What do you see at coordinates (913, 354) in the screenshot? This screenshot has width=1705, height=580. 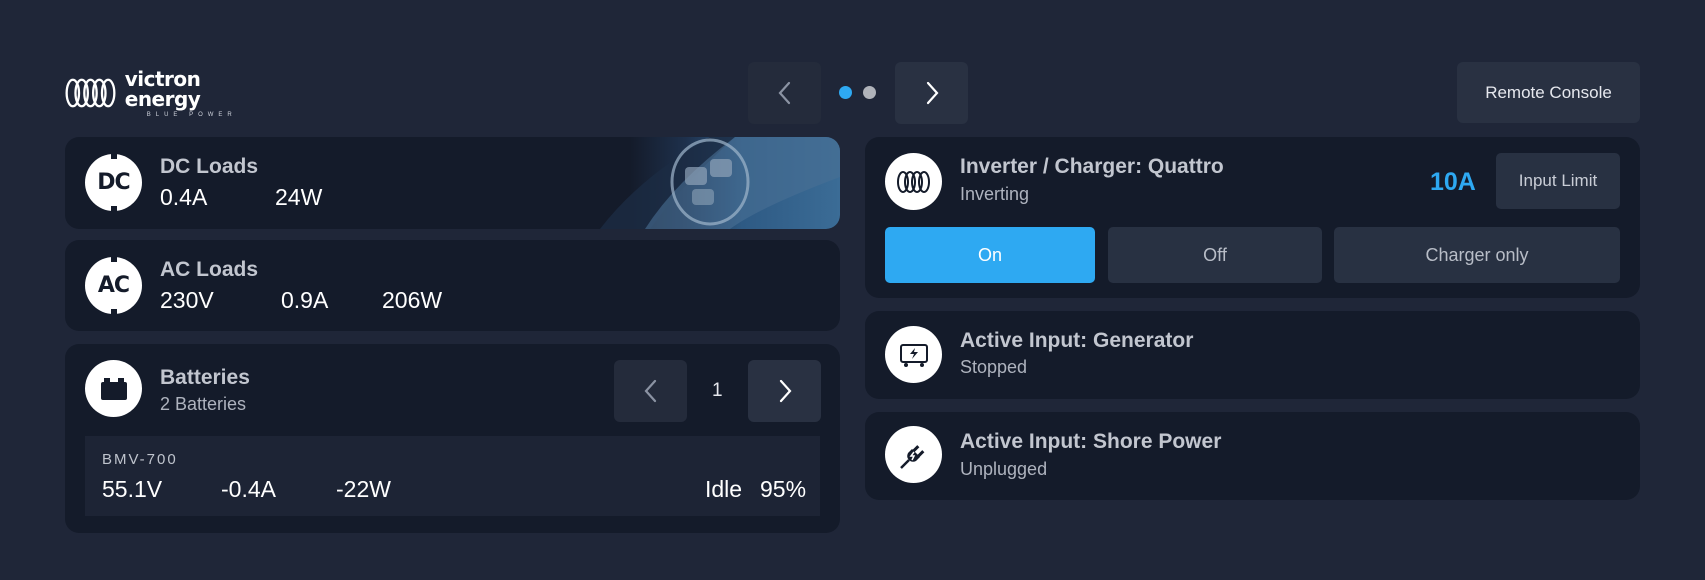 I see `generator-icon` at bounding box center [913, 354].